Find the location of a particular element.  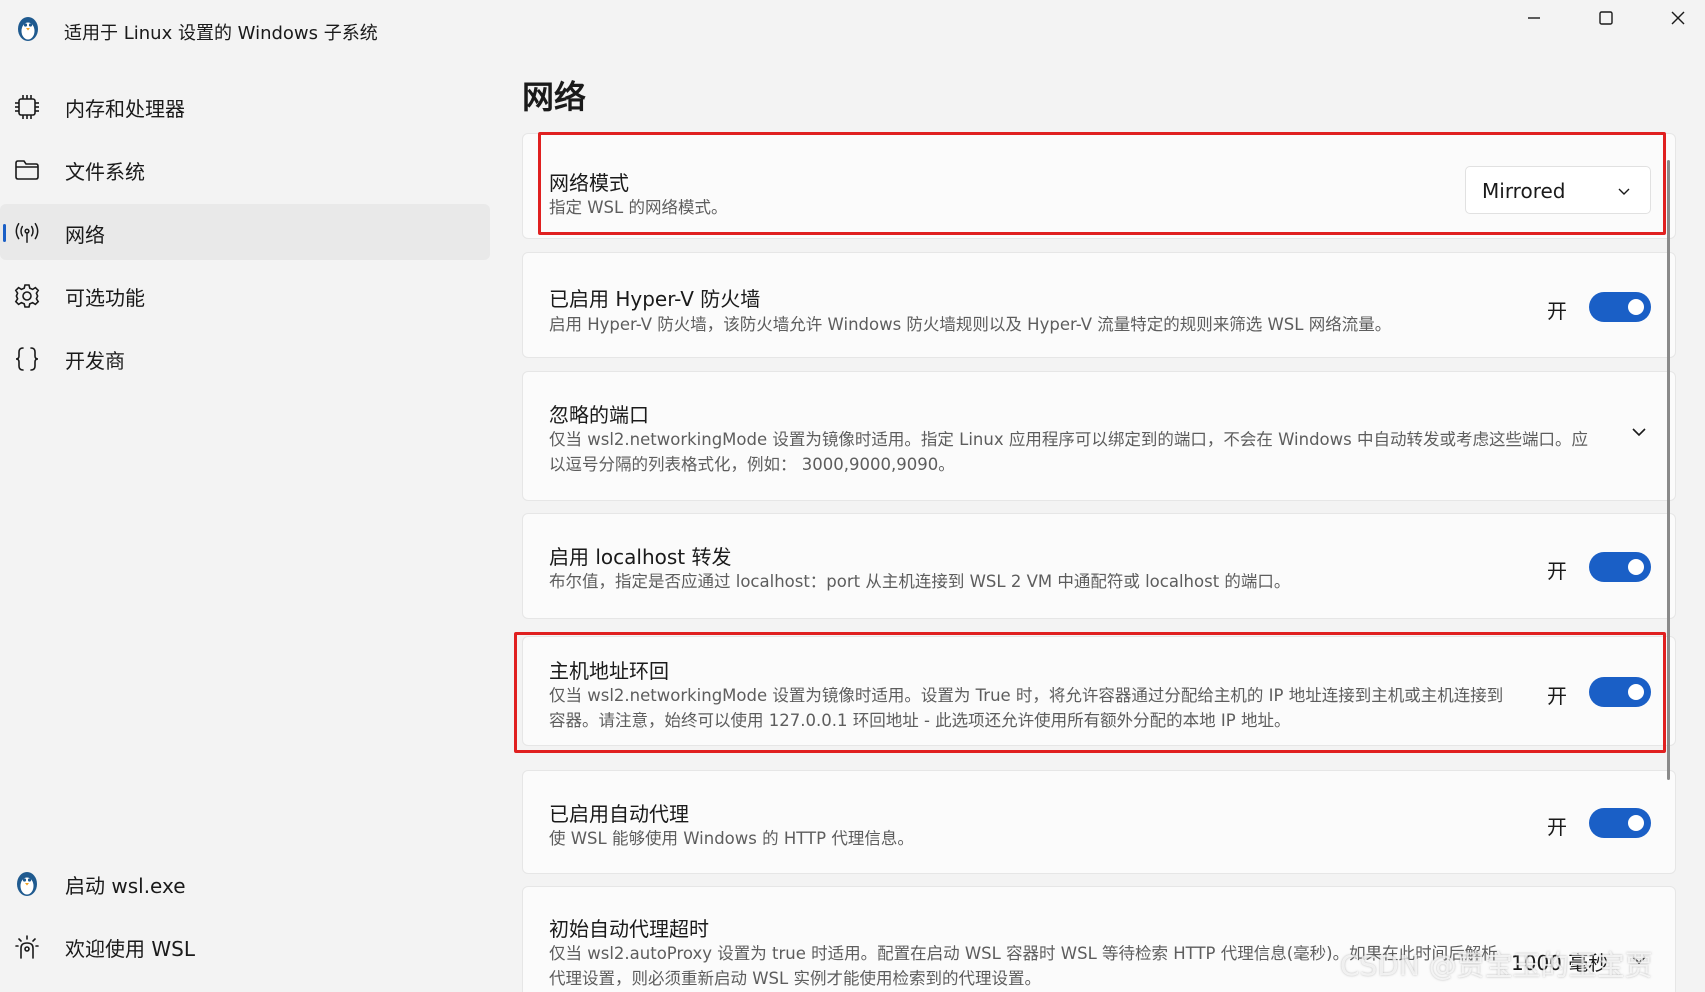

setting-description: 指定 WSL 的网络模式。 is located at coordinates (638, 207).